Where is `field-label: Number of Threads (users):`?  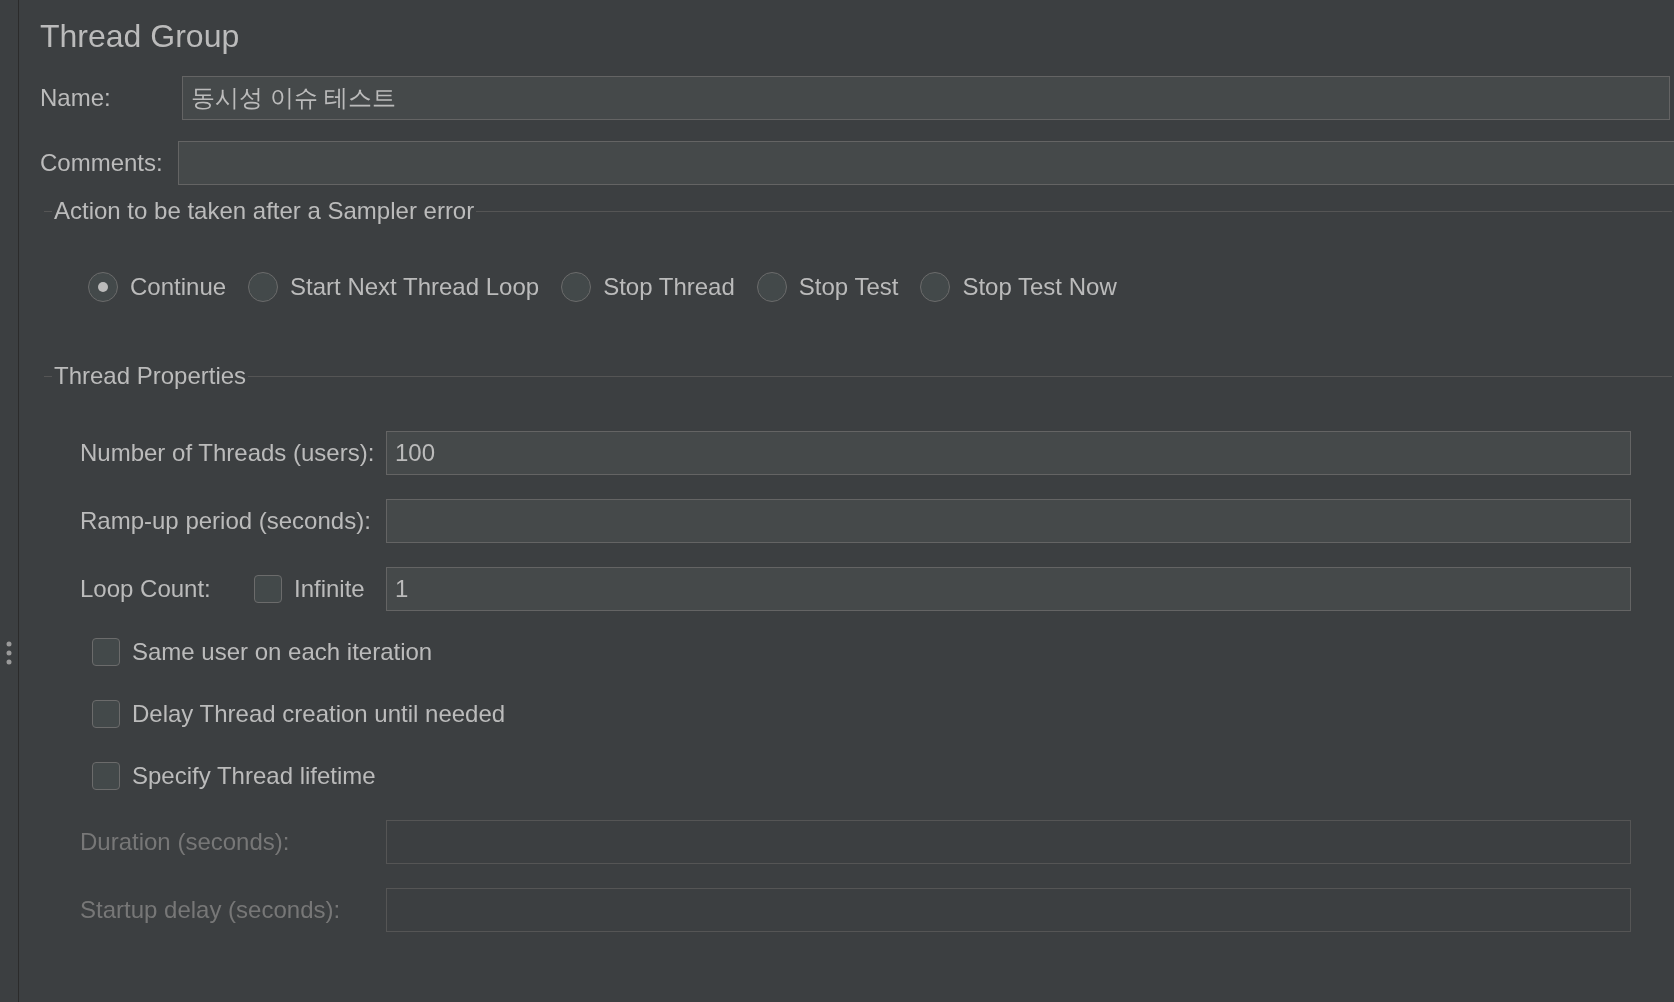 field-label: Number of Threads (users): is located at coordinates (227, 453).